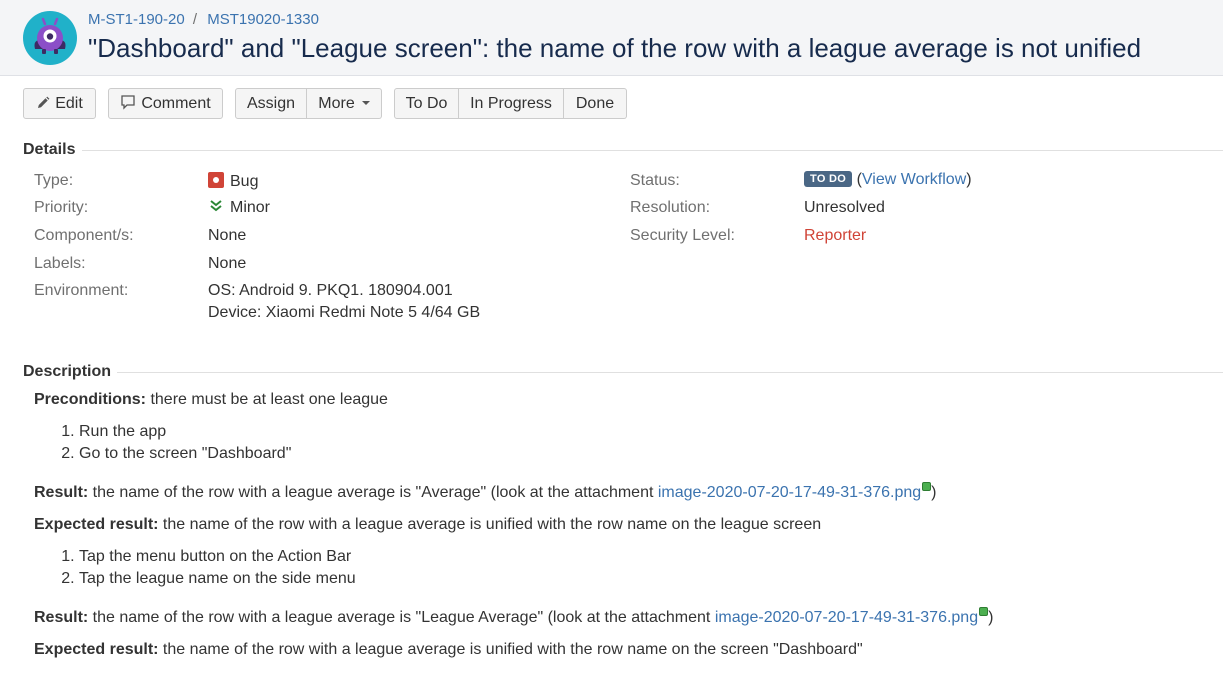 The height and width of the screenshot is (674, 1223). What do you see at coordinates (203, 19) in the screenshot?
I see `breadcrumb: M-ST1-190-20 / MST19020-1330` at bounding box center [203, 19].